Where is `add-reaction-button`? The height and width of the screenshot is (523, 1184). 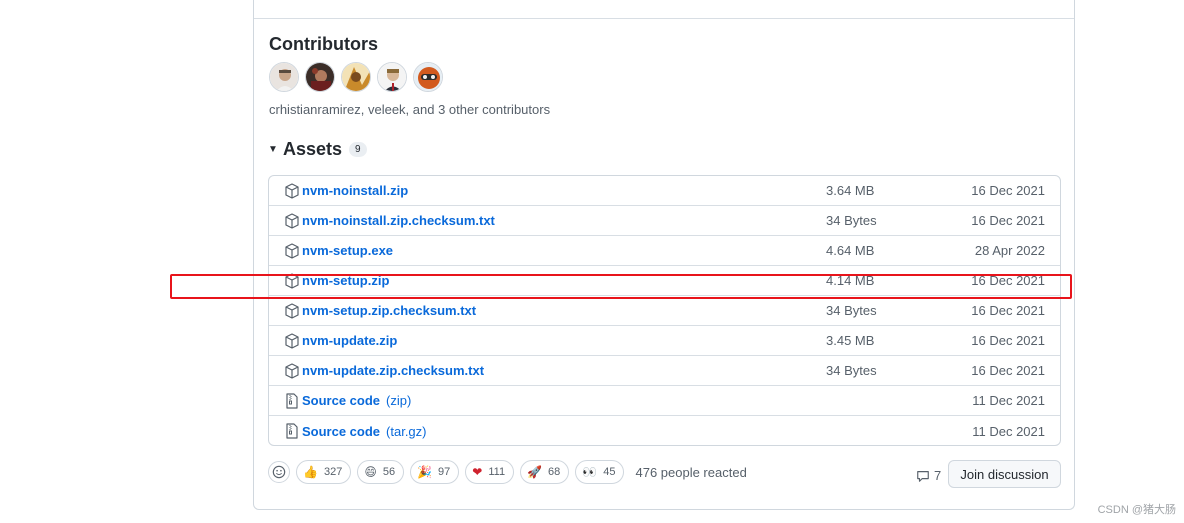
add-reaction-button is located at coordinates (279, 472).